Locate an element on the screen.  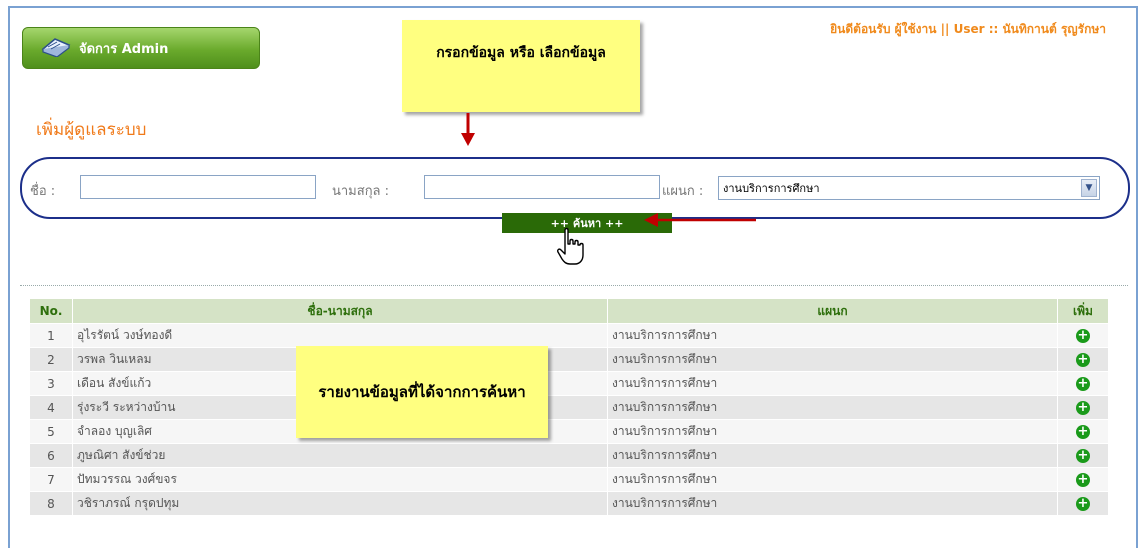
note-input-hint: กรอกข้อมูล หรือ เลือกข้อมูล is located at coordinates (521, 66).